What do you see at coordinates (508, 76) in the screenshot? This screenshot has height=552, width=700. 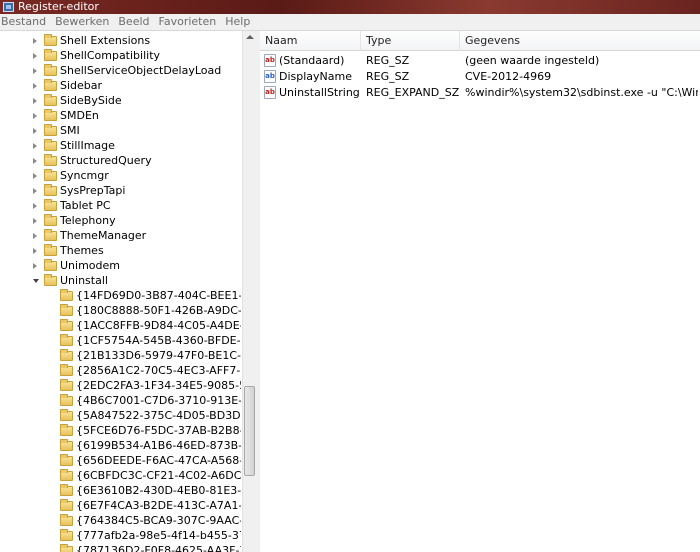 I see `value-data: CVE-2012-4969` at bounding box center [508, 76].